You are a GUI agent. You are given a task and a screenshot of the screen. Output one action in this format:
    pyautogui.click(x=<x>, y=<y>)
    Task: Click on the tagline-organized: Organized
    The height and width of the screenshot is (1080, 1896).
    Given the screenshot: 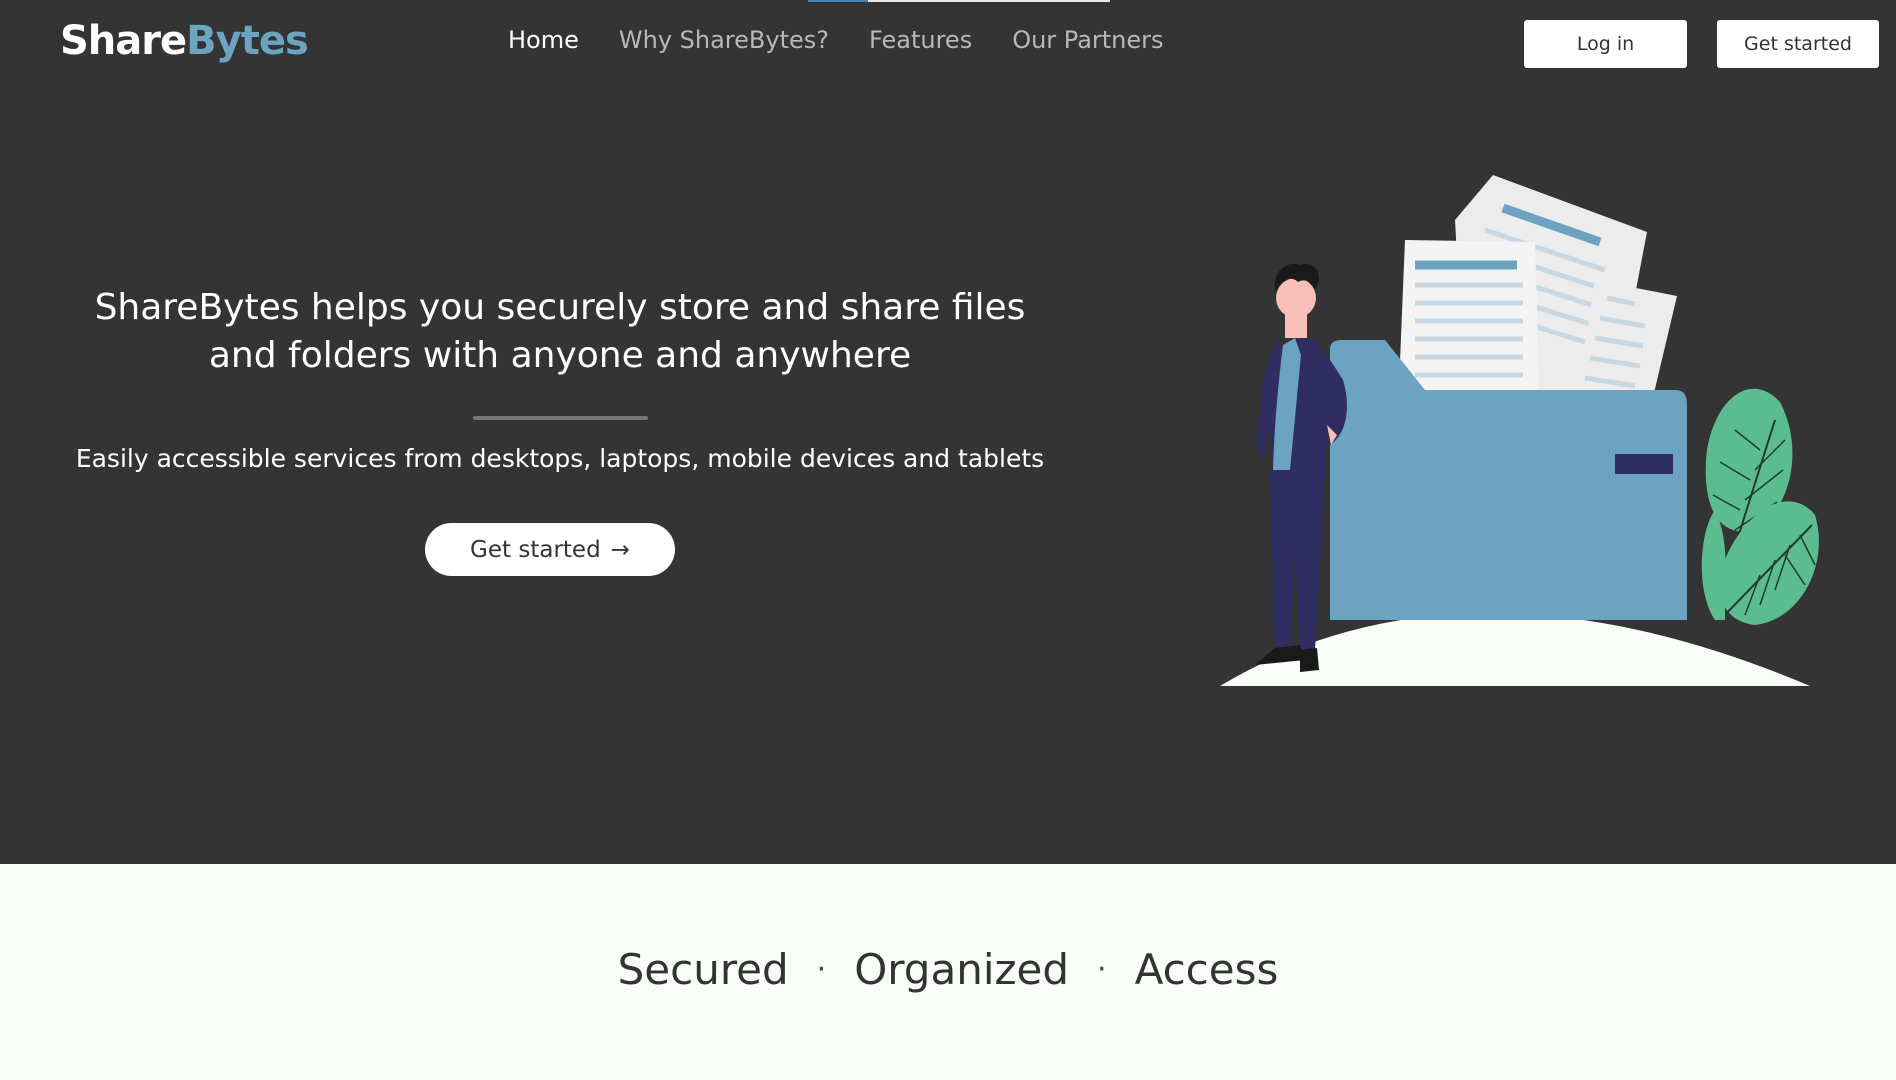 What is the action you would take?
    pyautogui.click(x=962, y=969)
    